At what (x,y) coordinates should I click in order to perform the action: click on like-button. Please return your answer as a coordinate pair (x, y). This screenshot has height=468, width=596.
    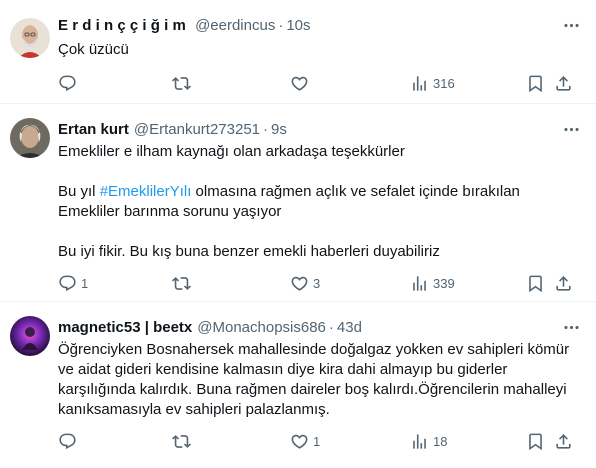
    Looking at the image, I should click on (301, 83).